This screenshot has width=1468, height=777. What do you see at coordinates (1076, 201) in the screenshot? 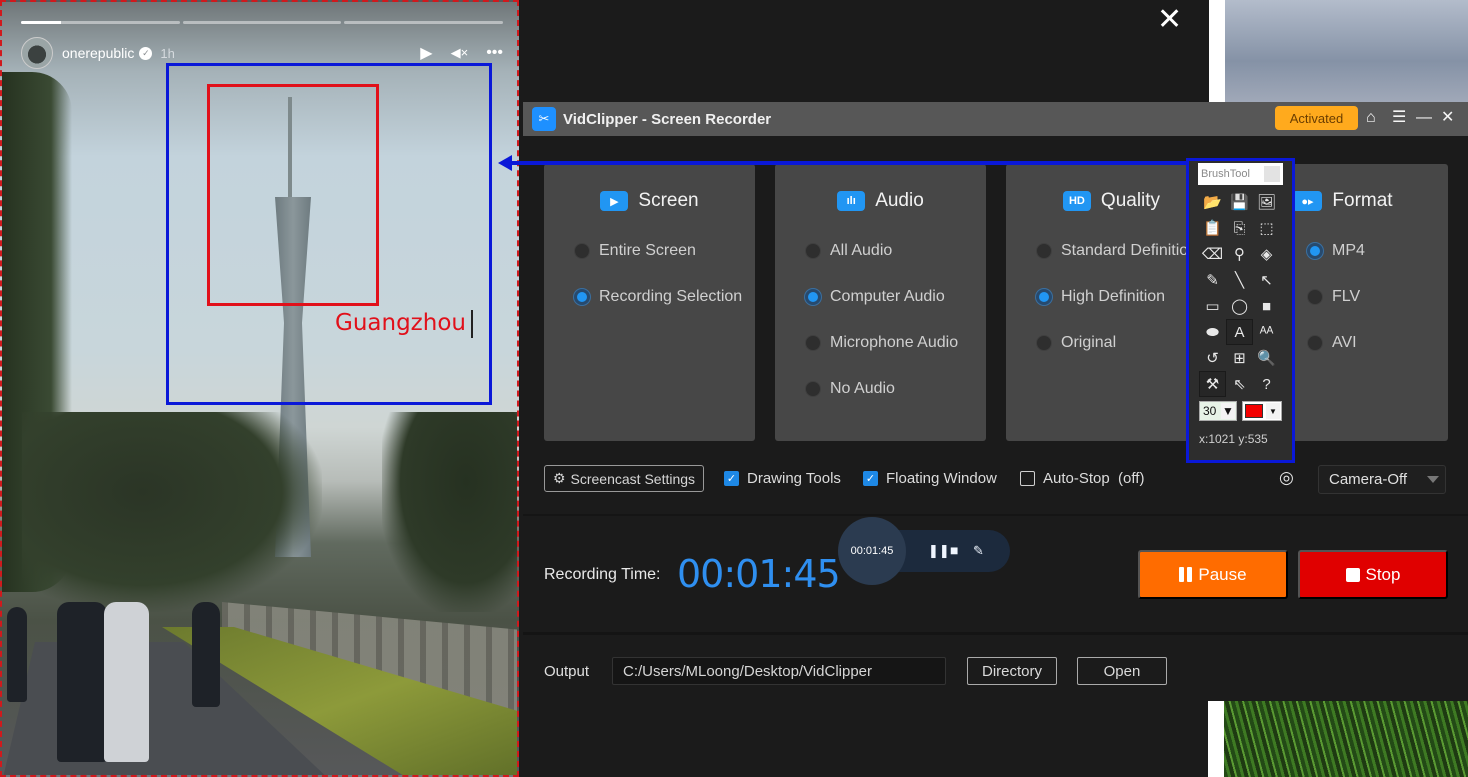
I see `hd-icon: HD` at bounding box center [1076, 201].